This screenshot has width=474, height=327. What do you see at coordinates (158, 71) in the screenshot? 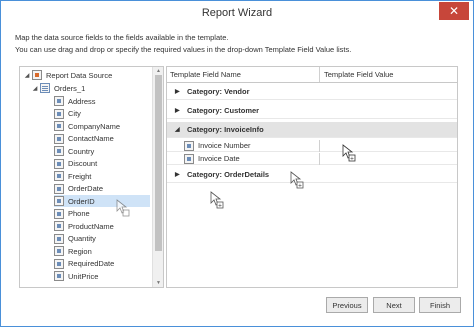
I see `scroll-up-icon: ▲` at bounding box center [158, 71].